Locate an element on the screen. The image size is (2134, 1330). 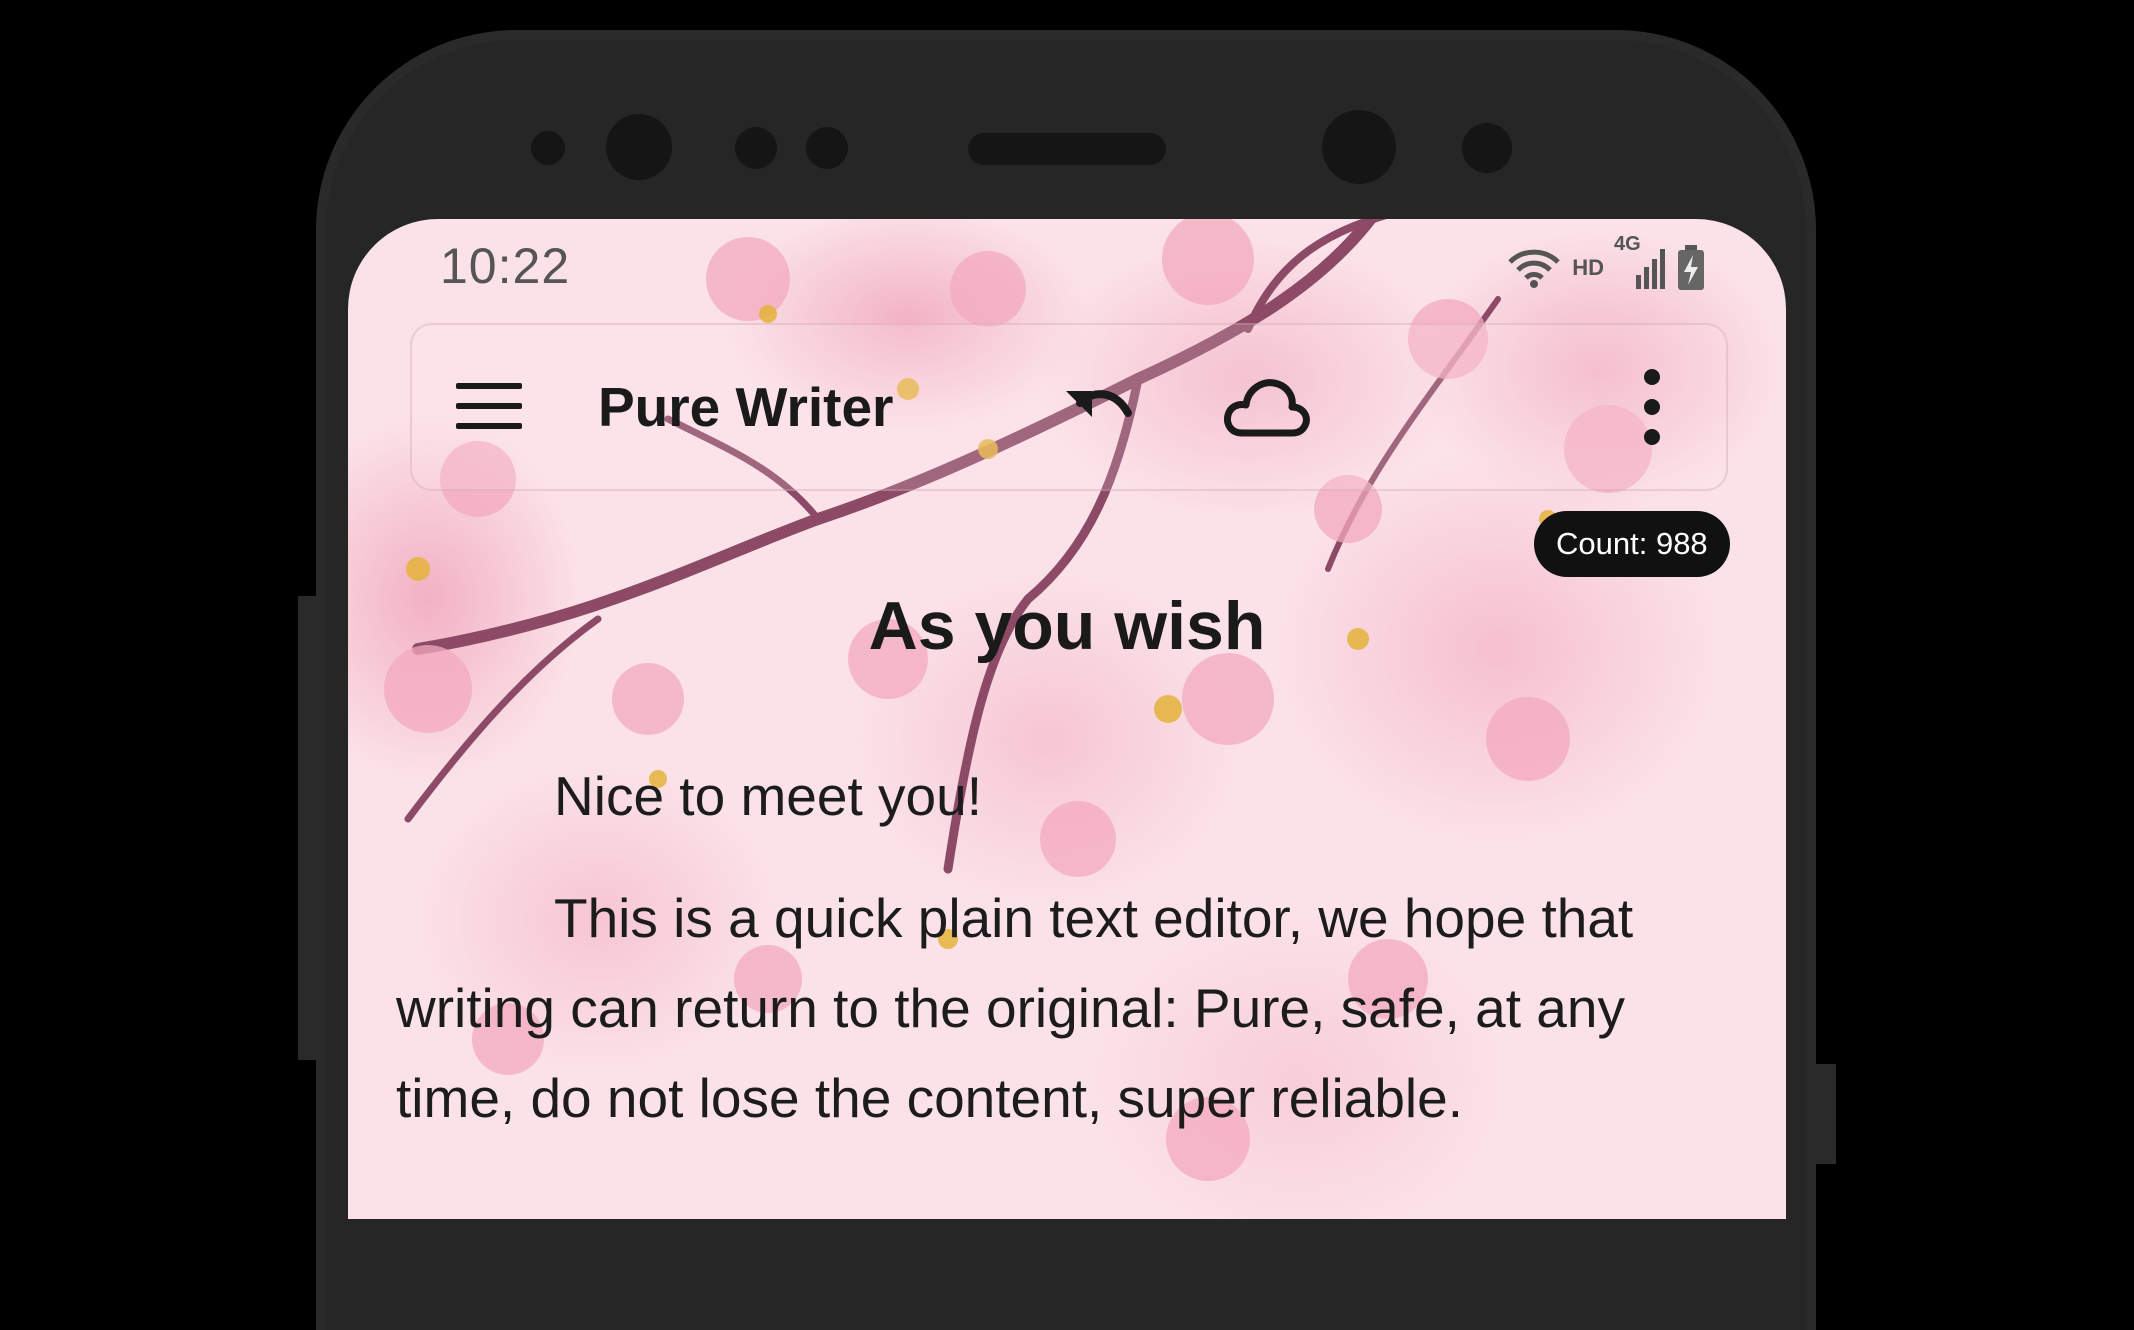
undo-button is located at coordinates (1098, 407).